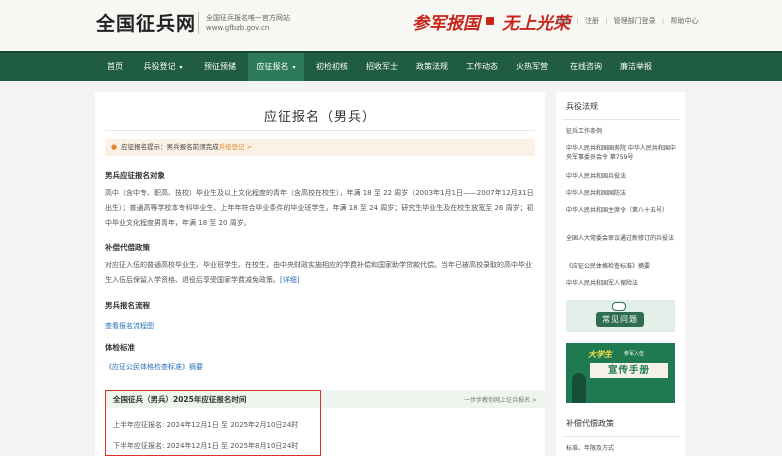 The width and height of the screenshot is (782, 456). I want to click on process-chart-link: 查看报名流程图, so click(129, 326).